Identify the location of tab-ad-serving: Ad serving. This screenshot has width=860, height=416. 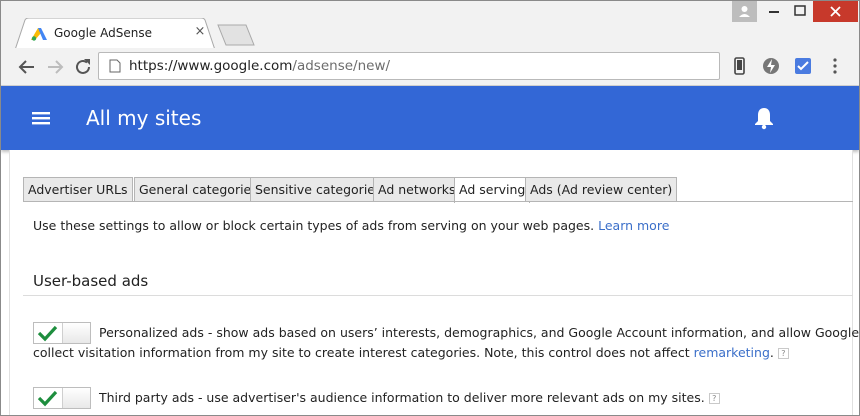
(492, 190).